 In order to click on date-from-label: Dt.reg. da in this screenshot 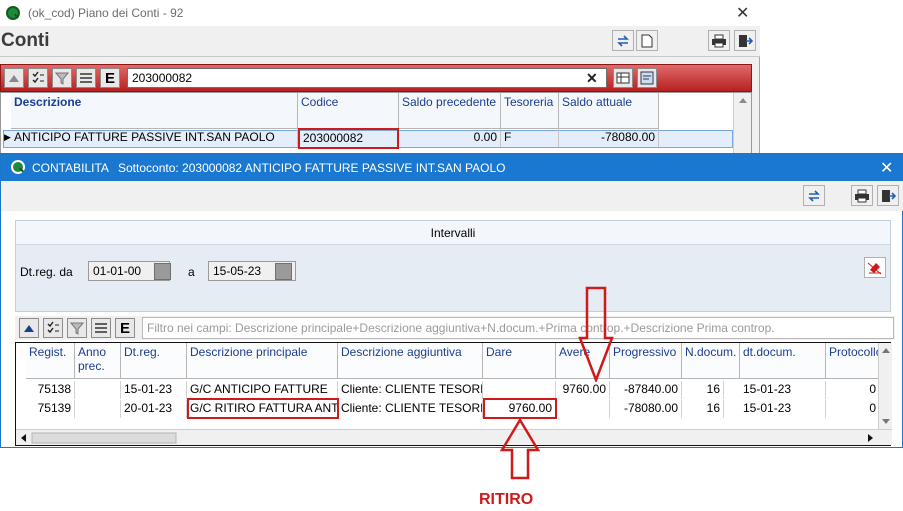, I will do `click(46, 272)`.